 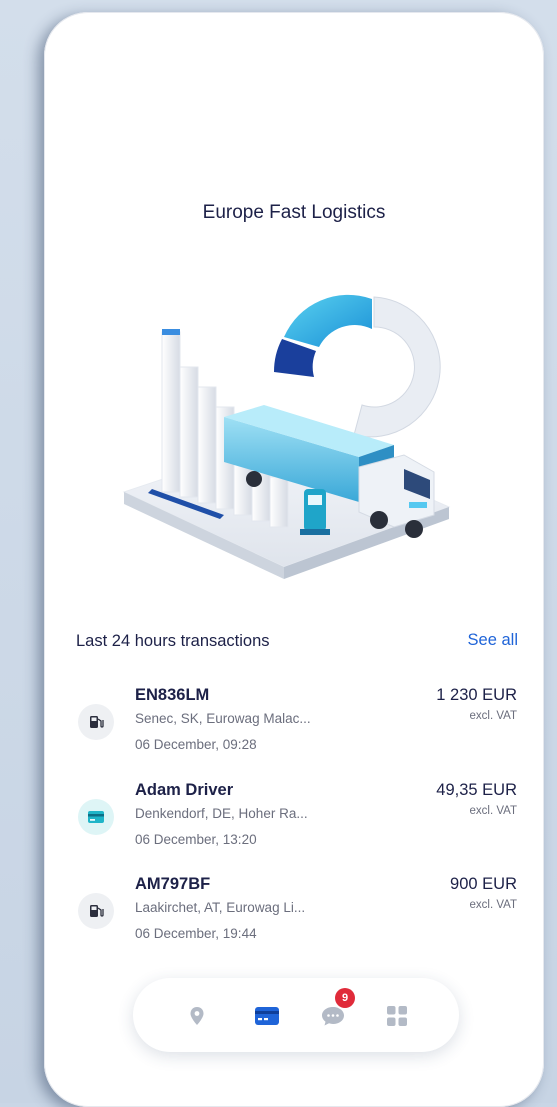 I want to click on transactions-title: Last 24 hours transactions, so click(x=173, y=641).